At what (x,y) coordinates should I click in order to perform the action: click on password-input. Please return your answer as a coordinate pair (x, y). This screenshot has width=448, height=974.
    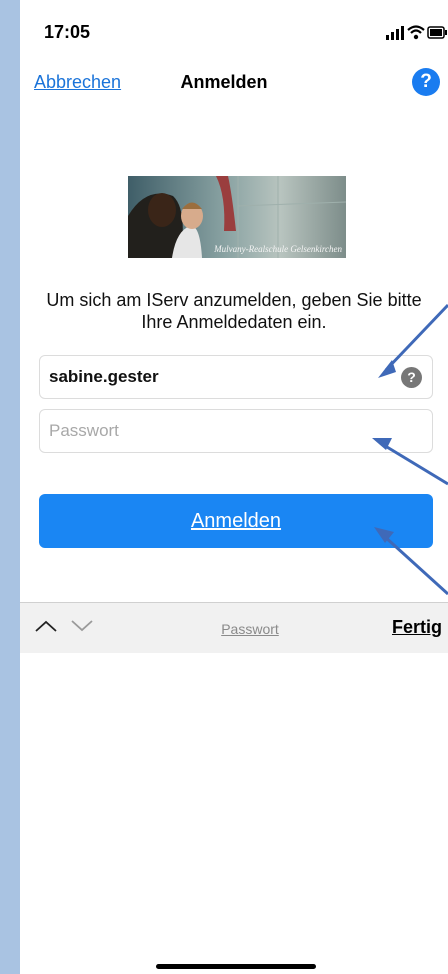
    Looking at the image, I should click on (236, 431).